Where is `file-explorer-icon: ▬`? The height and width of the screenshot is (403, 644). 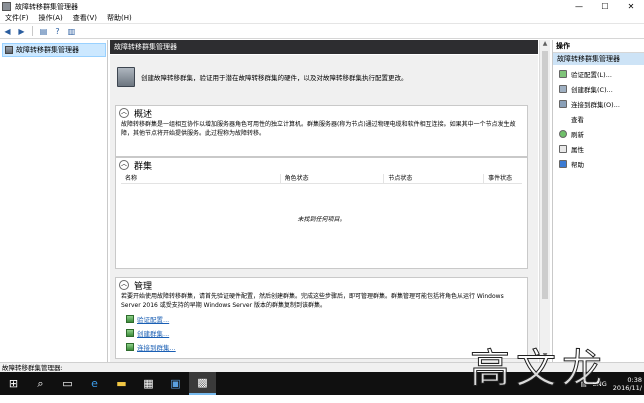 file-explorer-icon: ▬ is located at coordinates (121, 383).